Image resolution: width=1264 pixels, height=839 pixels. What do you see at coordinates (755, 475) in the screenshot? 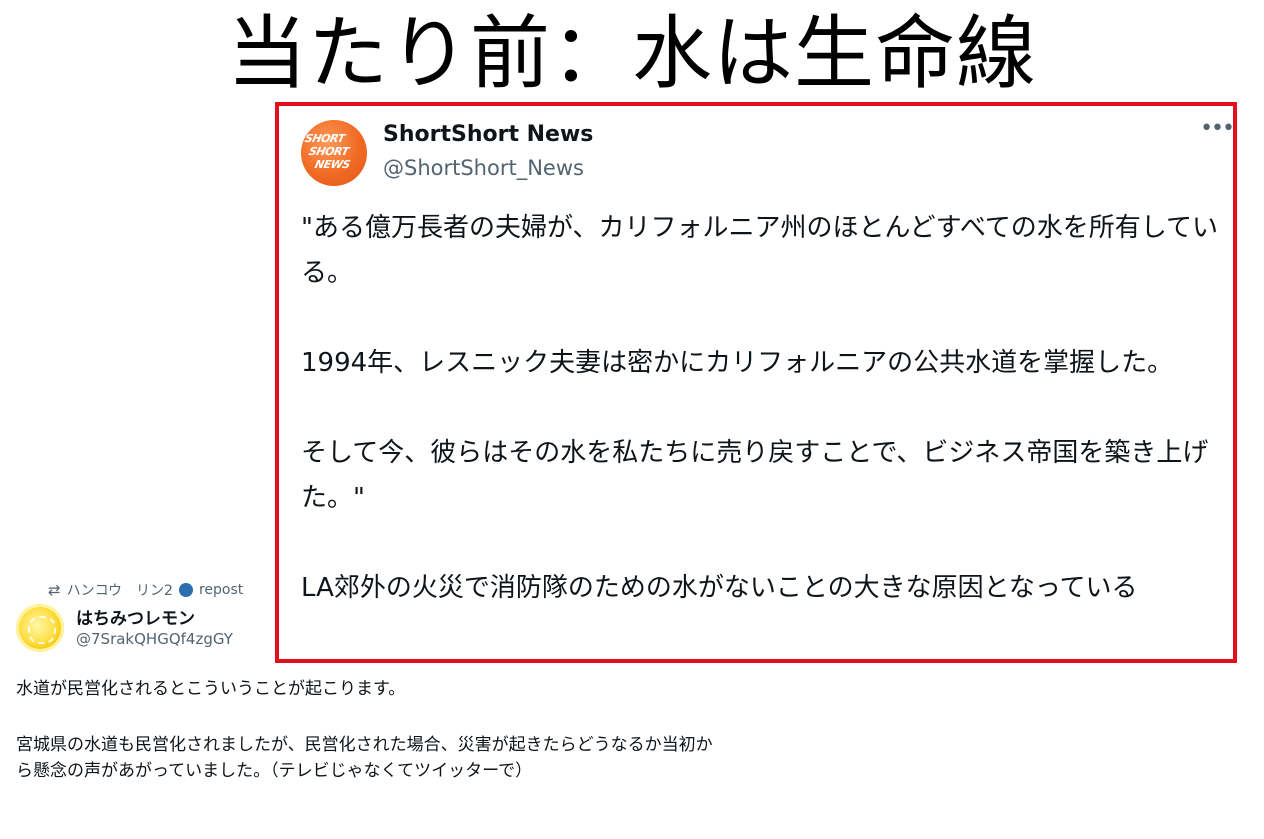
I see `tweet-text-paragraph: そして今、彼らはその水を私たちに売り戻すことで、ビジネス帝国を築き上げた。"` at bounding box center [755, 475].